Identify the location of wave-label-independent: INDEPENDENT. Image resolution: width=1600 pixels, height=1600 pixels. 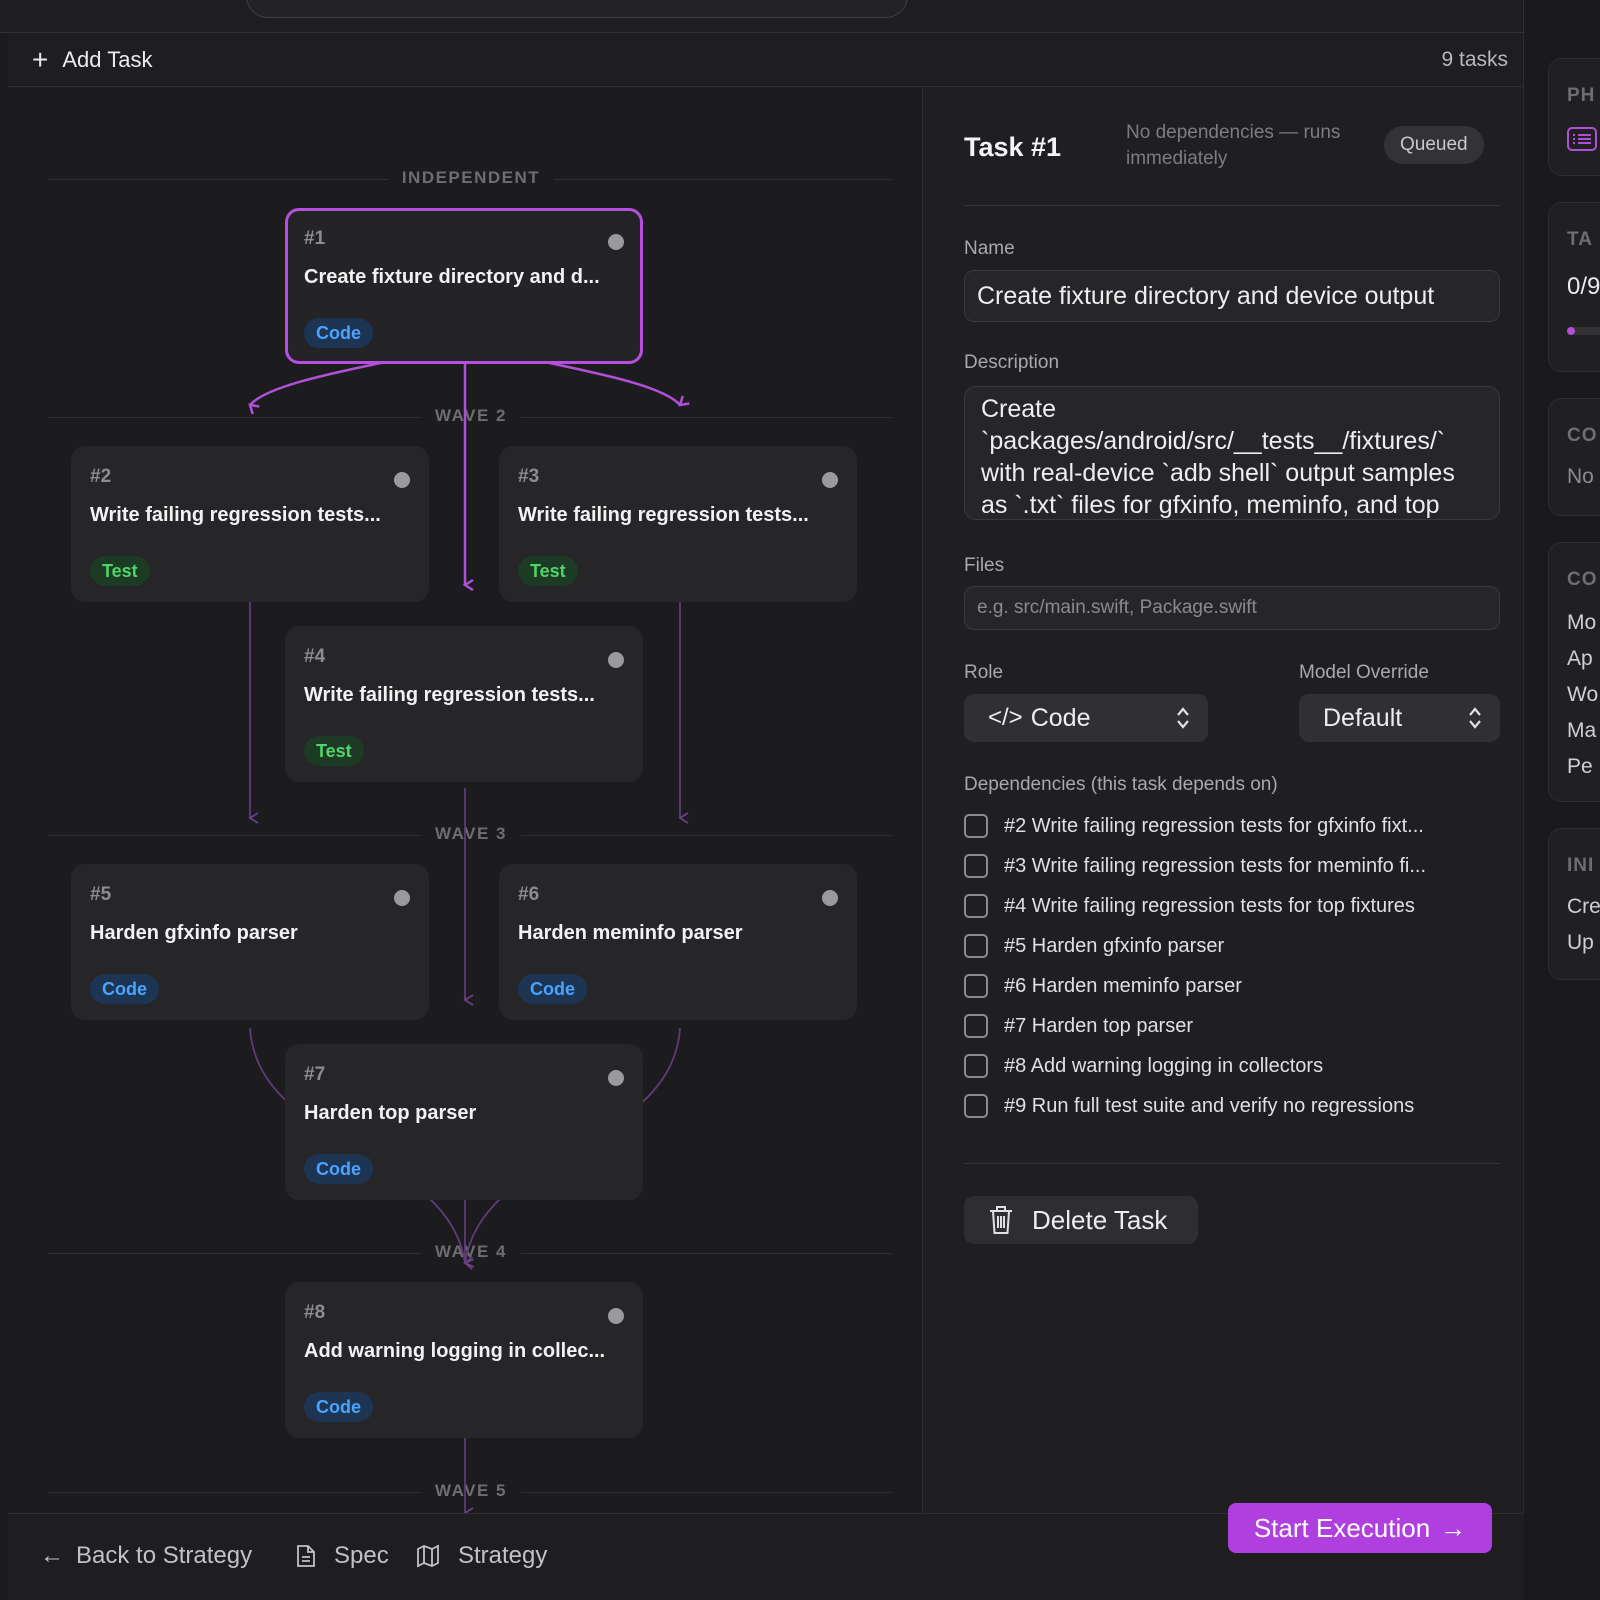
(471, 178).